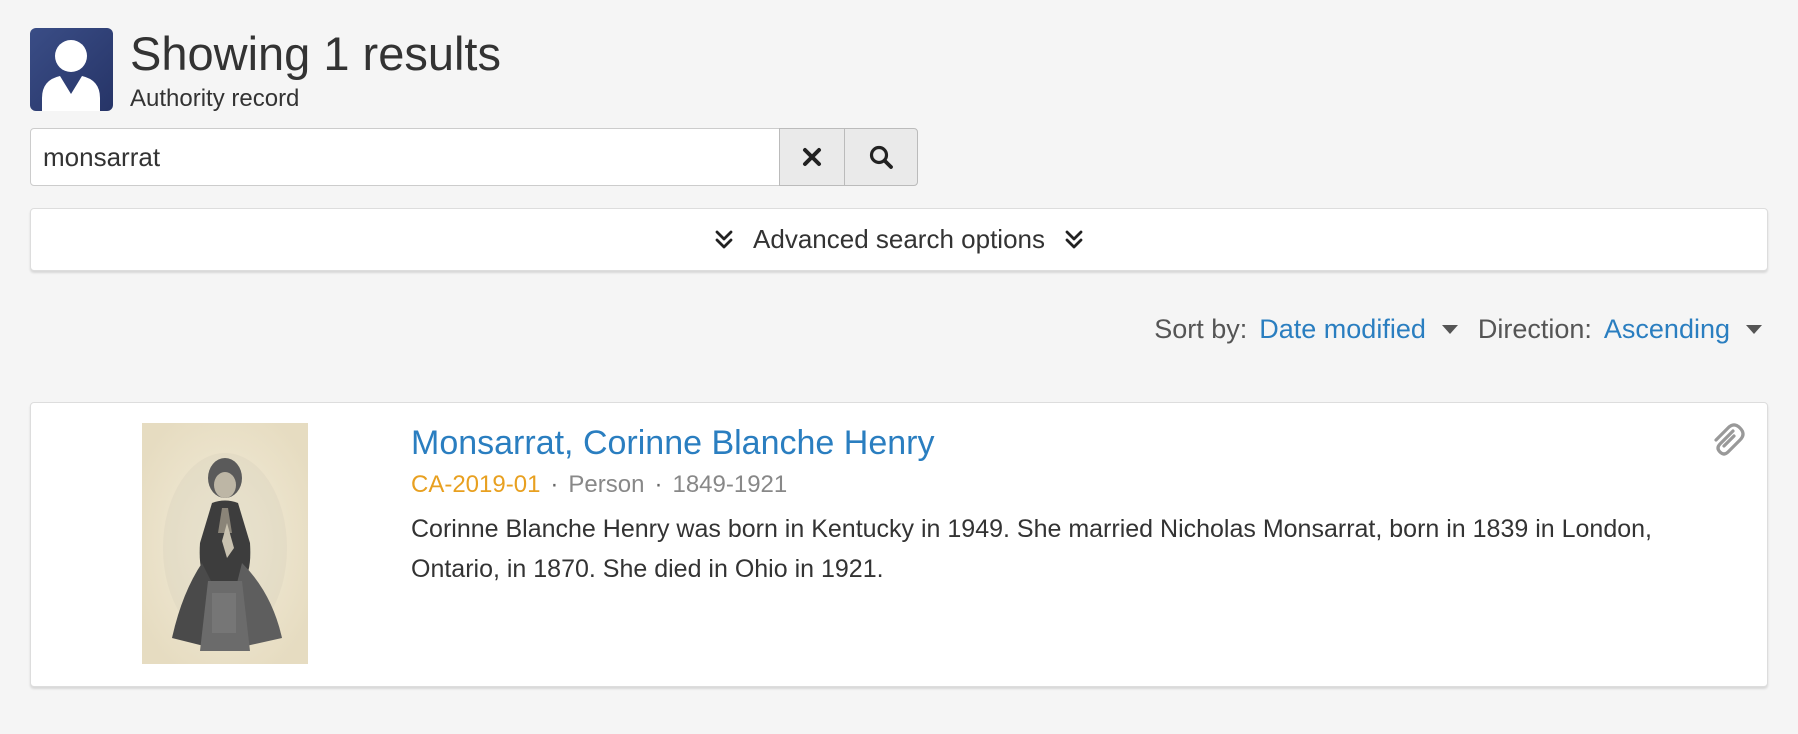 This screenshot has width=1798, height=734. I want to click on advanced-search-label: Advanced search options, so click(899, 239).